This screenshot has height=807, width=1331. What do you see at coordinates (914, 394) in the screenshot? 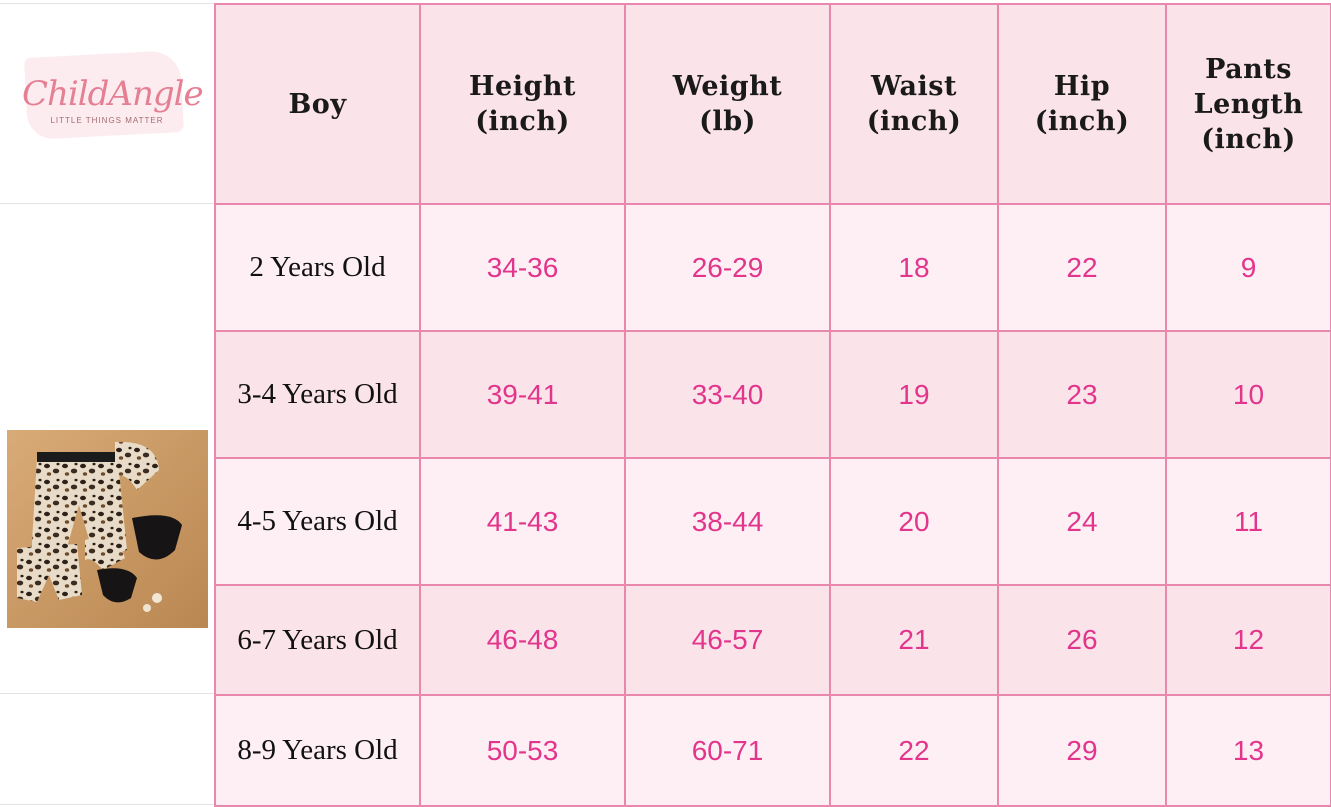
I see `waist-cell: 19` at bounding box center [914, 394].